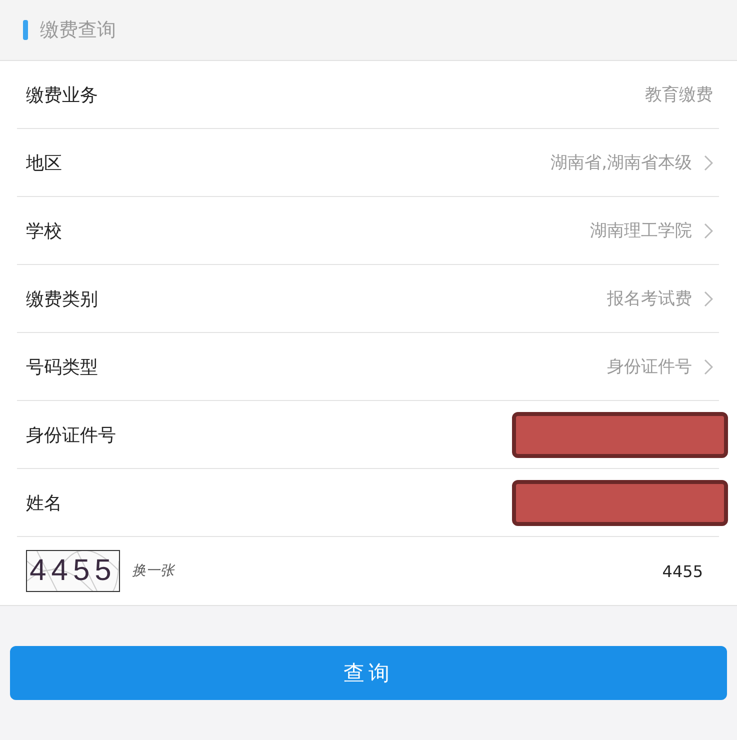 The width and height of the screenshot is (737, 740). Describe the element at coordinates (71, 435) in the screenshot. I see `field-label: 身份证件号` at that location.